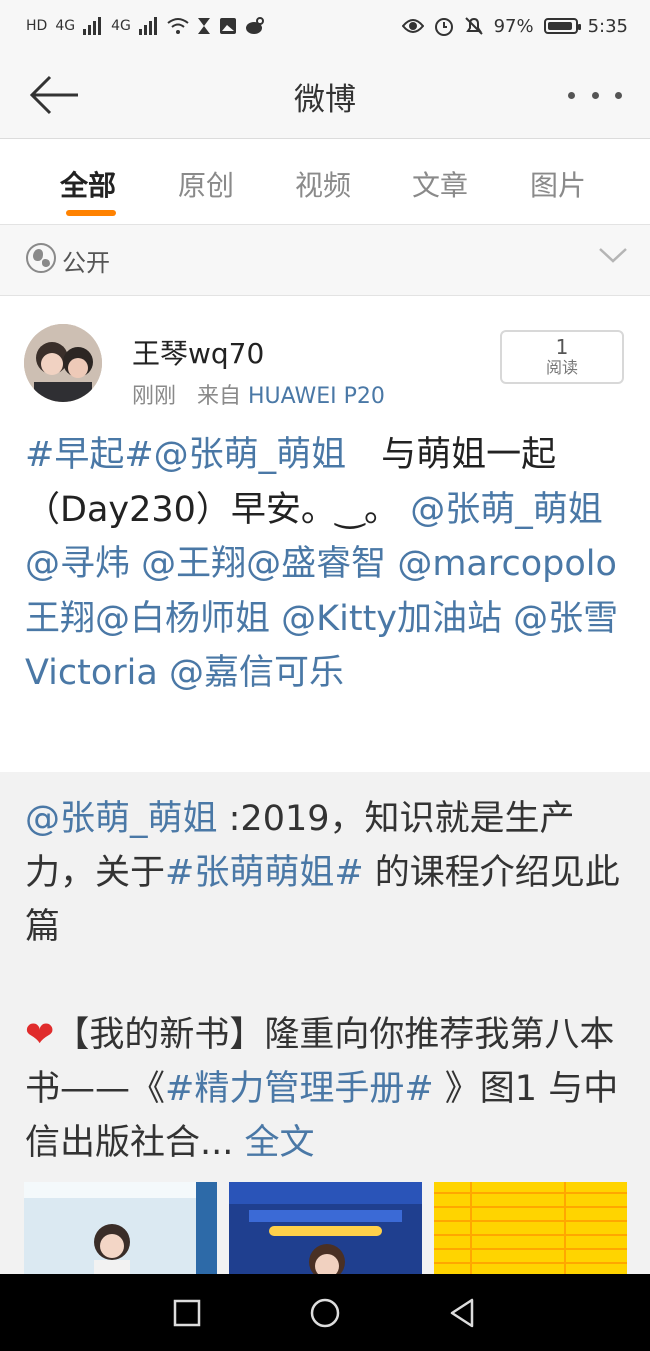  Describe the element at coordinates (264, 873) in the screenshot. I see `hashtag-link: #张萌萌姐#` at that location.